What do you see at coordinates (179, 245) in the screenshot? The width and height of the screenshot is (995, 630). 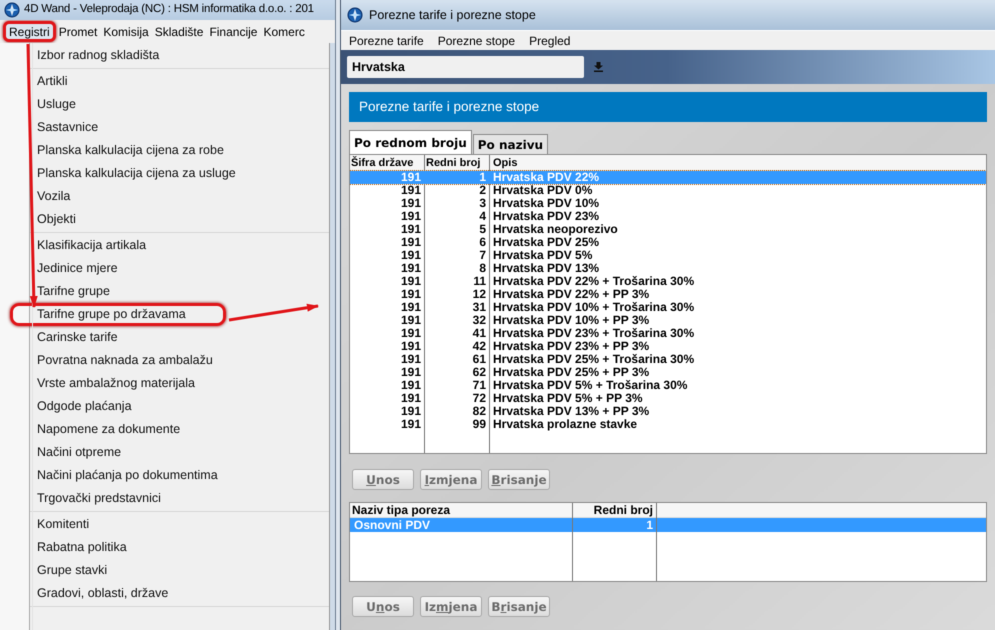 I see `dropdown-item: Klasifikacija artikala` at bounding box center [179, 245].